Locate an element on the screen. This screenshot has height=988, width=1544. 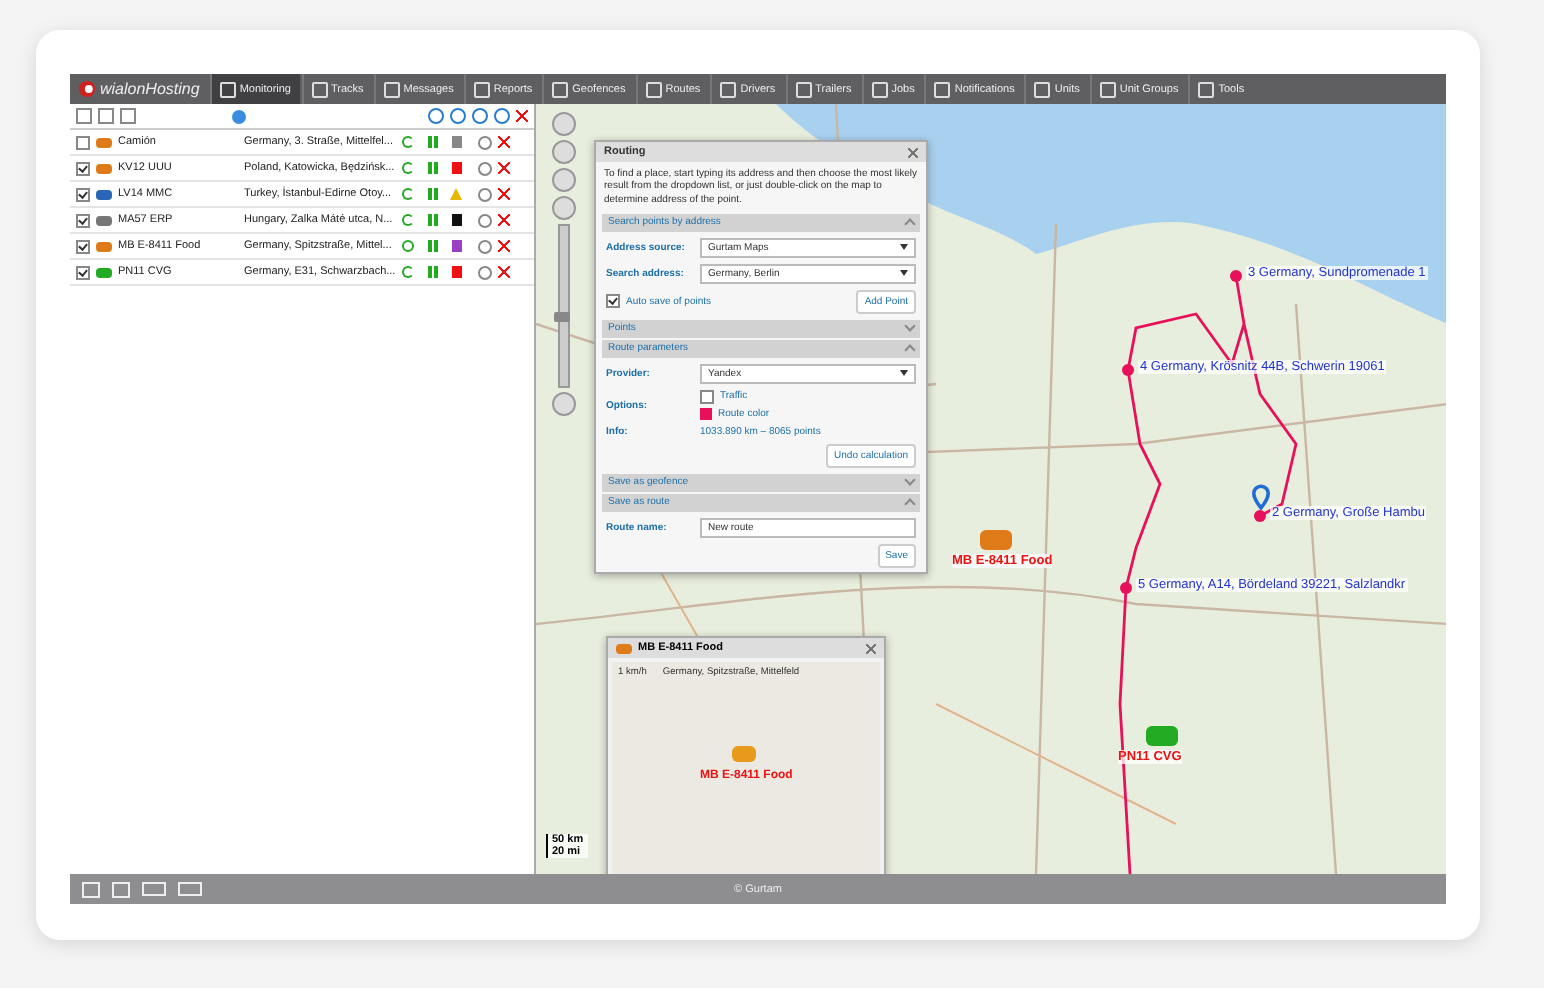
zoom-slider-track is located at coordinates (564, 306).